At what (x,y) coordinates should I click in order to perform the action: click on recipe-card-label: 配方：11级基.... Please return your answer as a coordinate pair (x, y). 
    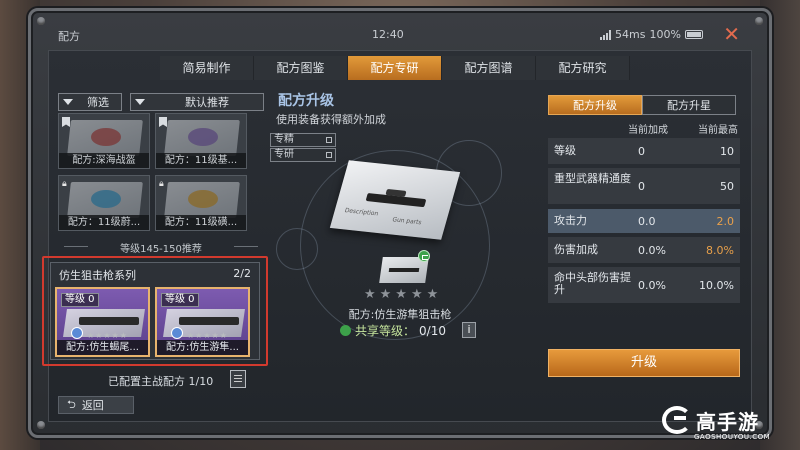
    Looking at the image, I should click on (201, 160).